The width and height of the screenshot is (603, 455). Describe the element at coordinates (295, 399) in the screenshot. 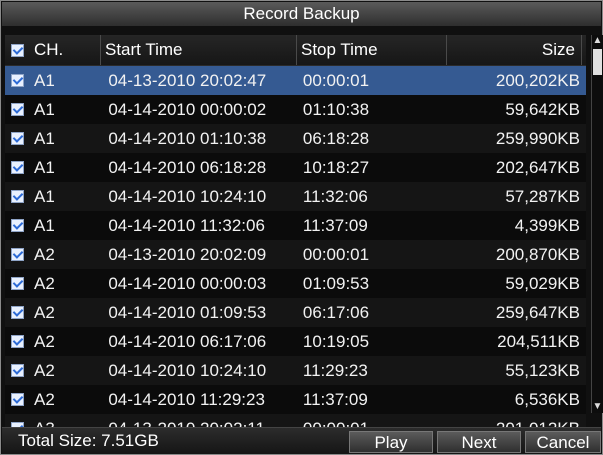

I see `table-row: A2 04-14-2010 11:29:23 11:37:09 6,536KB` at that location.